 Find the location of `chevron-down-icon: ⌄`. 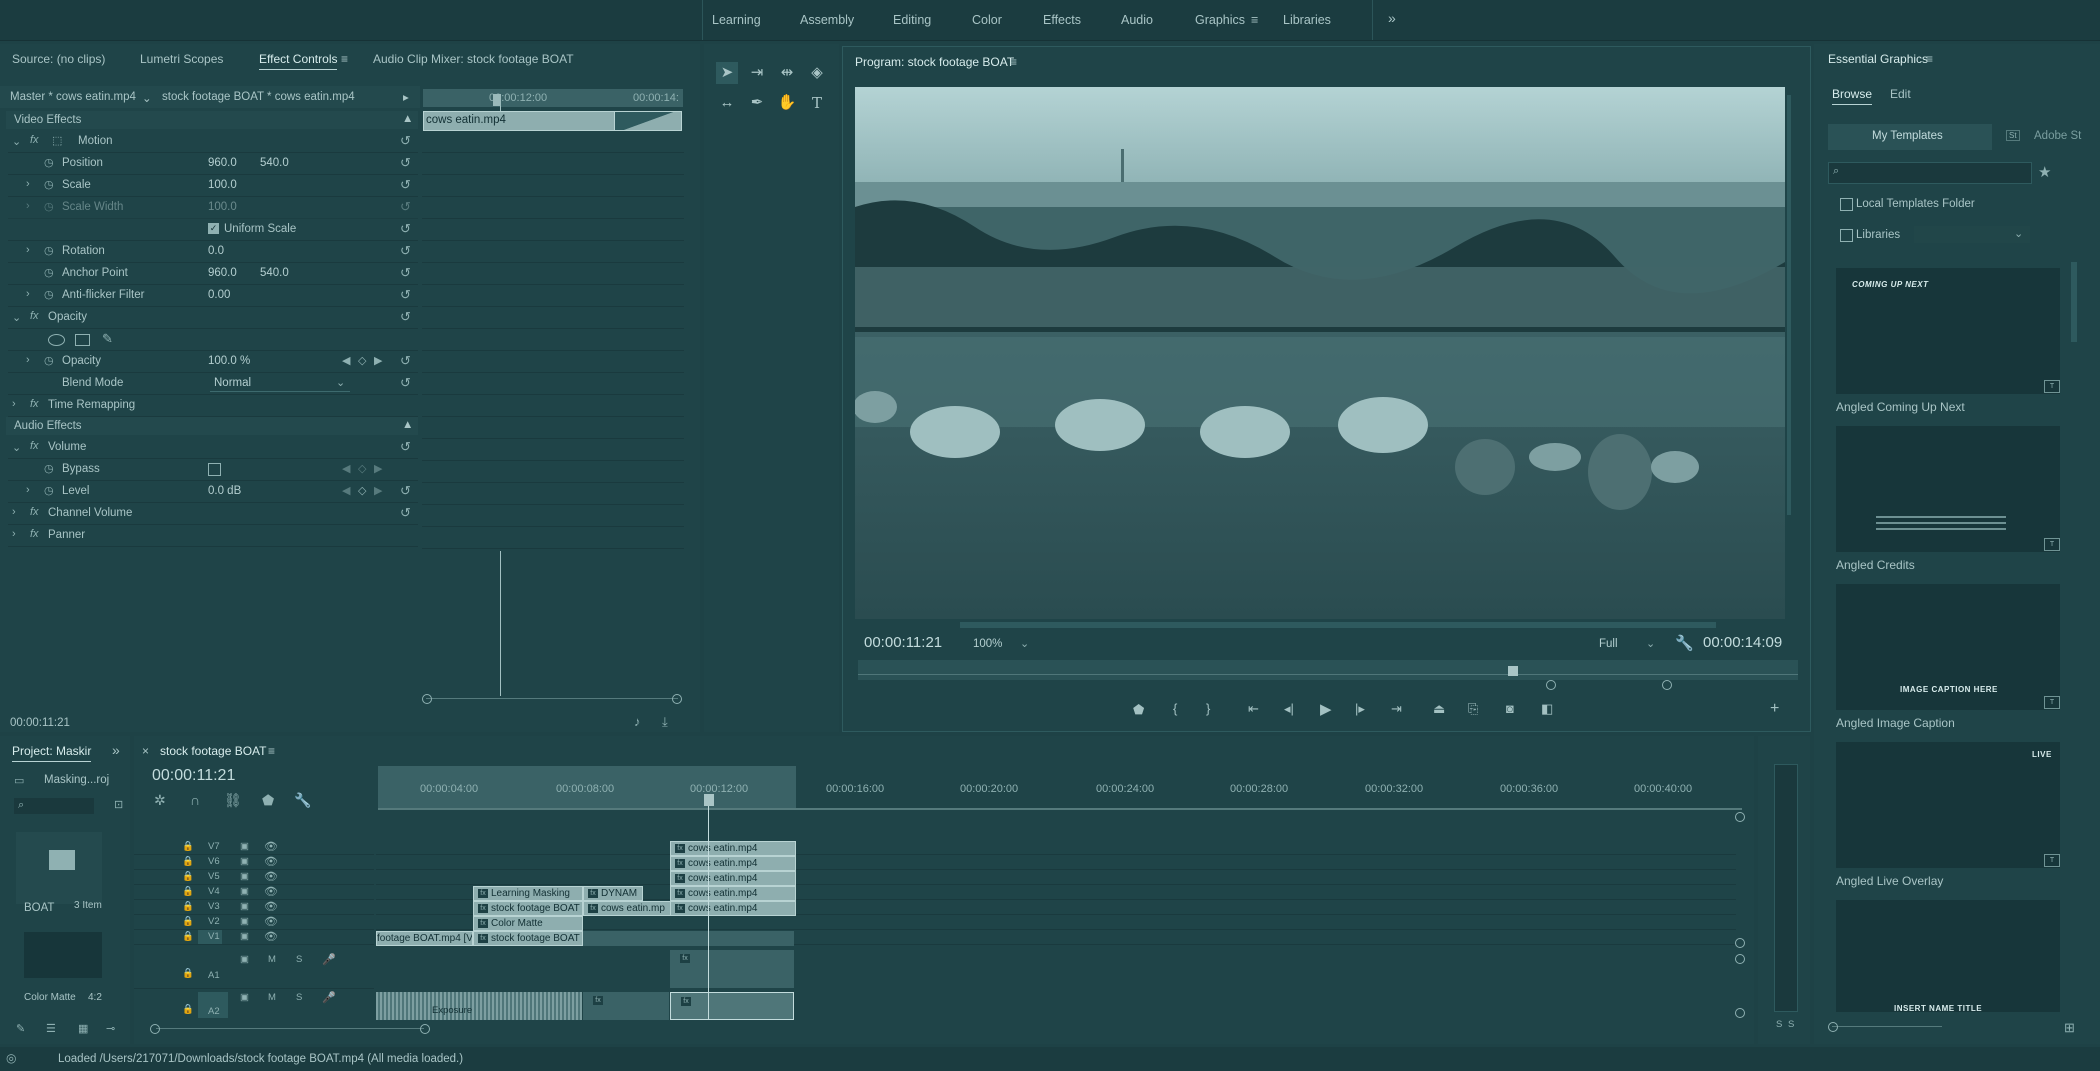

chevron-down-icon: ⌄ is located at coordinates (16, 141).